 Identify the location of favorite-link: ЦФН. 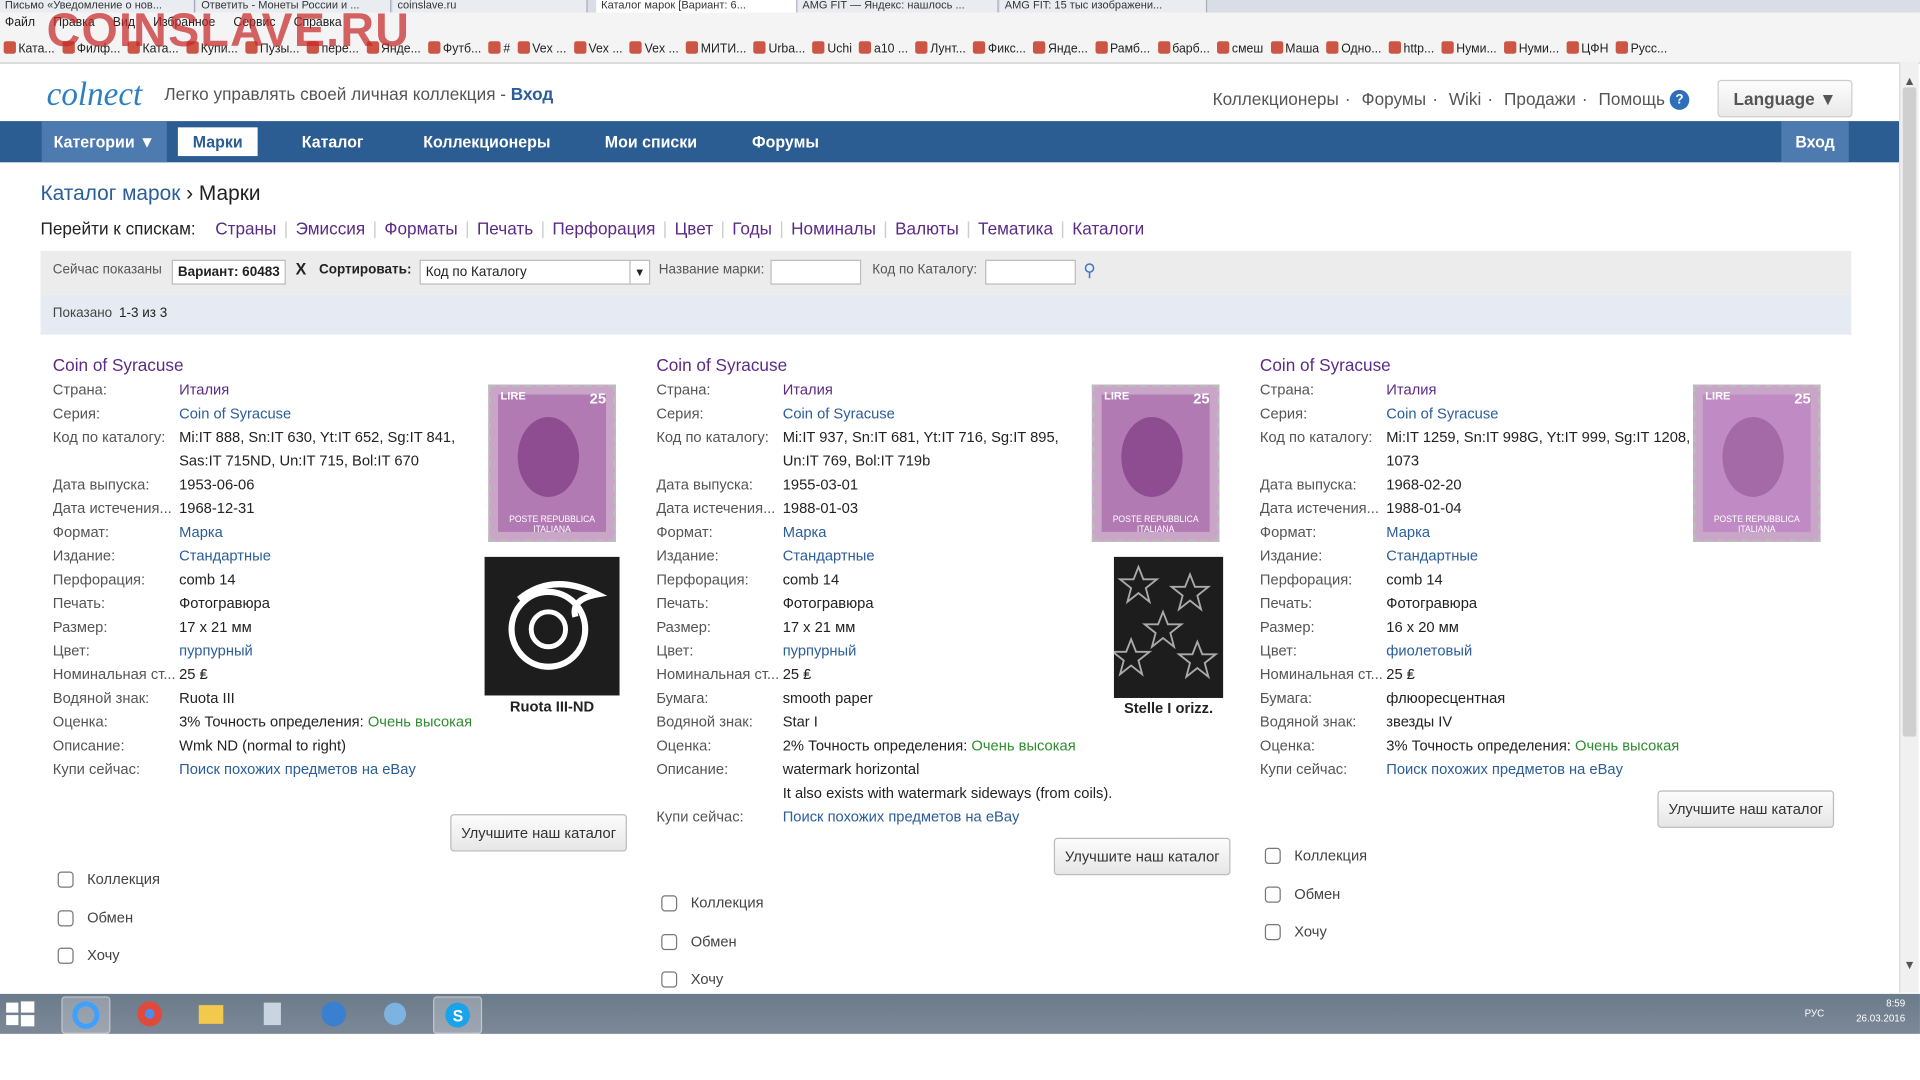
(1587, 48).